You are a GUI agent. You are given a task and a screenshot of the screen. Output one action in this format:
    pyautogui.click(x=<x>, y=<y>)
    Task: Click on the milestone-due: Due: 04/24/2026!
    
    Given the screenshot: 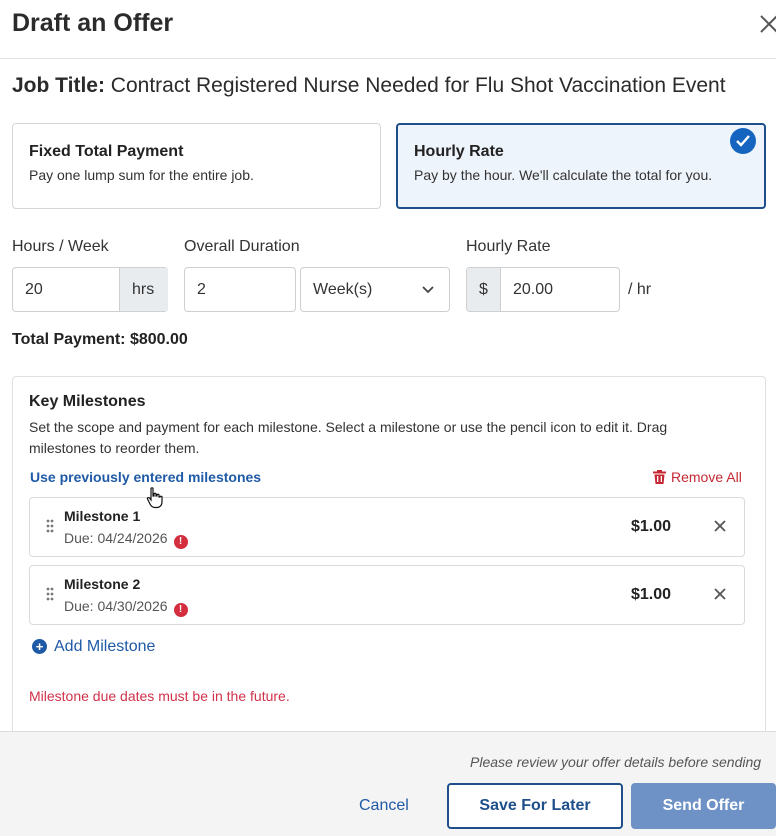 What is the action you would take?
    pyautogui.click(x=126, y=539)
    